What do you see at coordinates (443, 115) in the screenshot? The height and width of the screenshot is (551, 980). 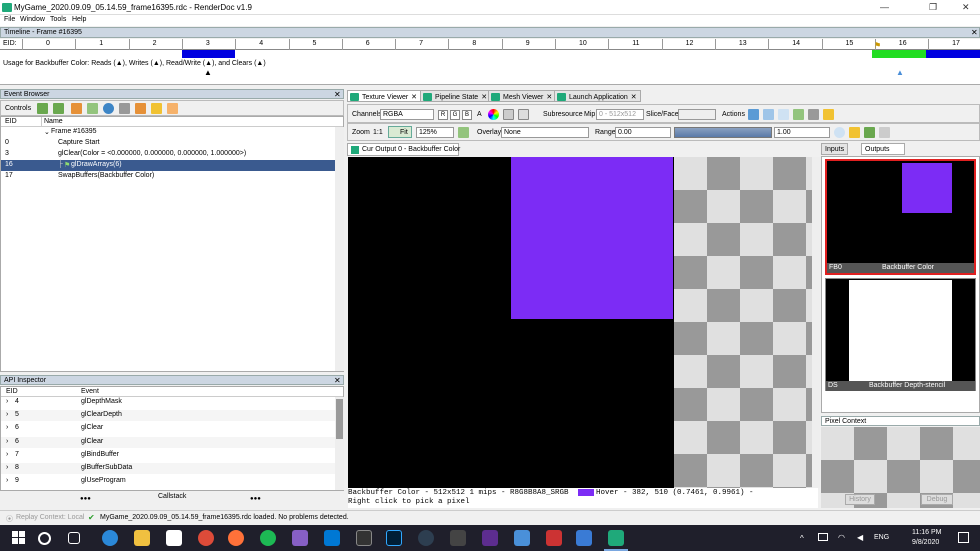 I see `channel-r-toggle: R` at bounding box center [443, 115].